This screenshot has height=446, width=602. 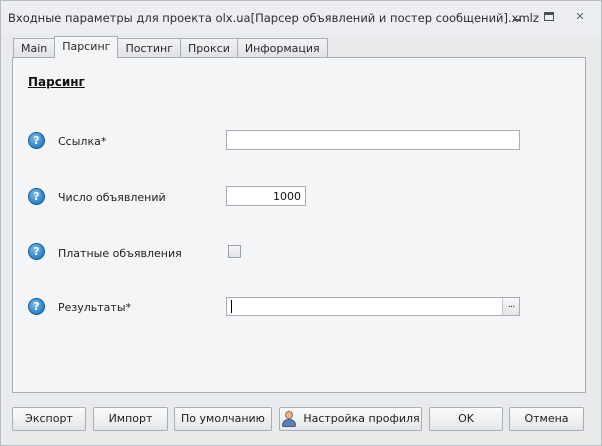 What do you see at coordinates (234, 251) in the screenshot?
I see `paid-checkbox` at bounding box center [234, 251].